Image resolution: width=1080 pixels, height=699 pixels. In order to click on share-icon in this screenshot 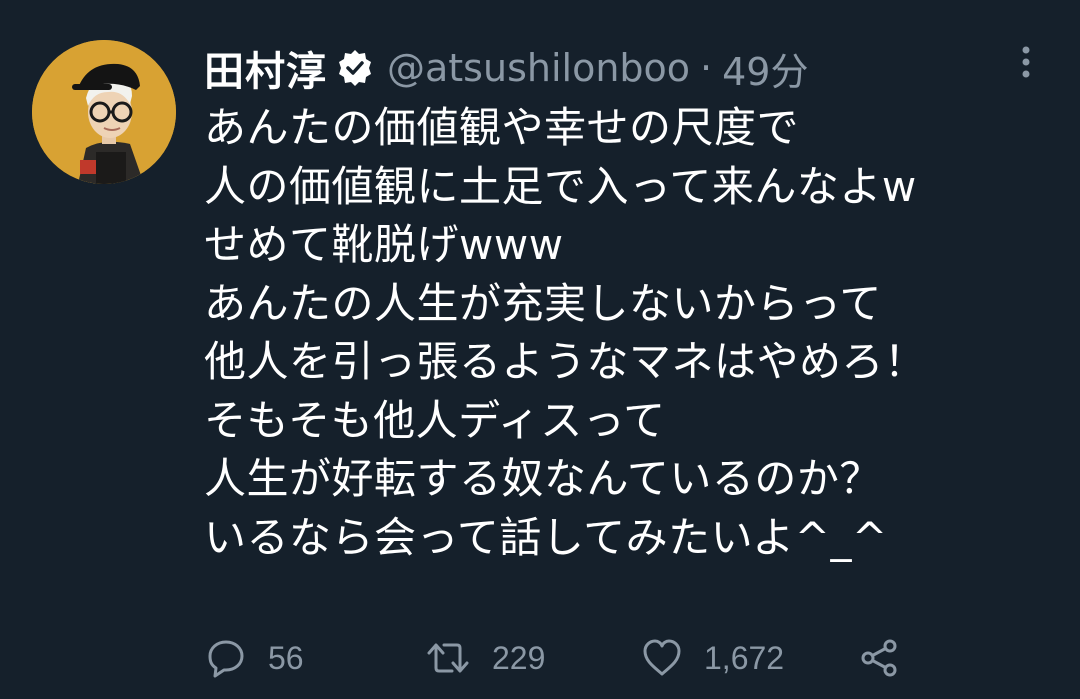, I will do `click(880, 658)`.